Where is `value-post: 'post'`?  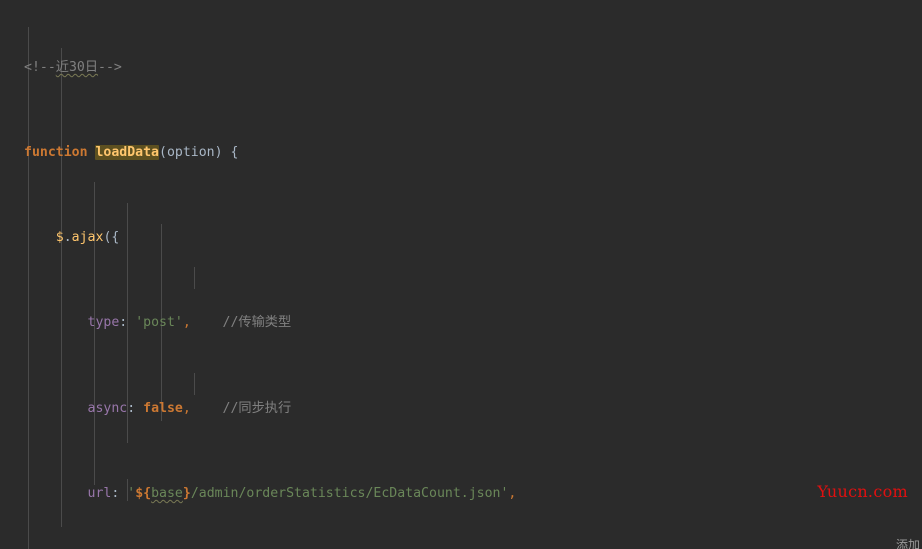
value-post: 'post' is located at coordinates (159, 323).